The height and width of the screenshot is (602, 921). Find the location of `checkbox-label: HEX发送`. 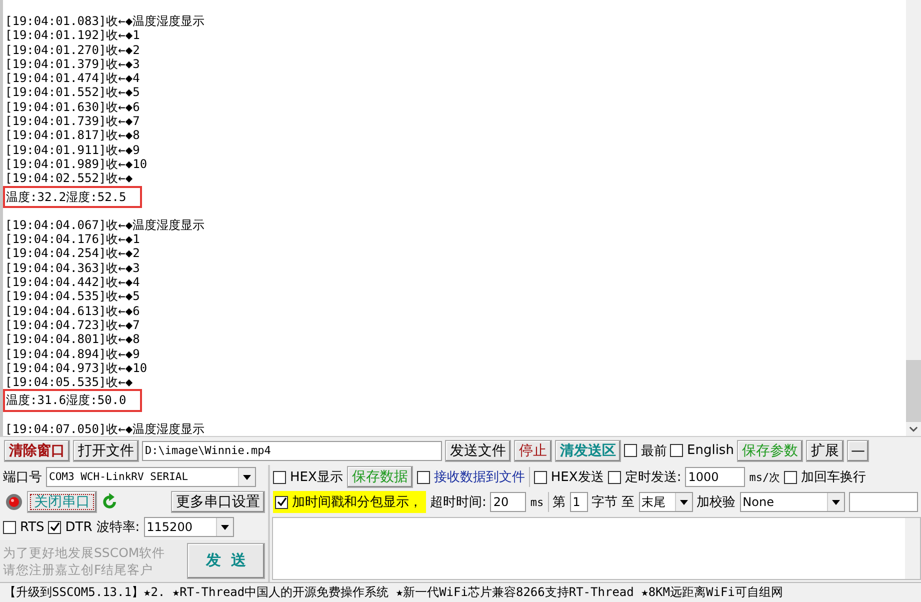

checkbox-label: HEX发送 is located at coordinates (577, 477).